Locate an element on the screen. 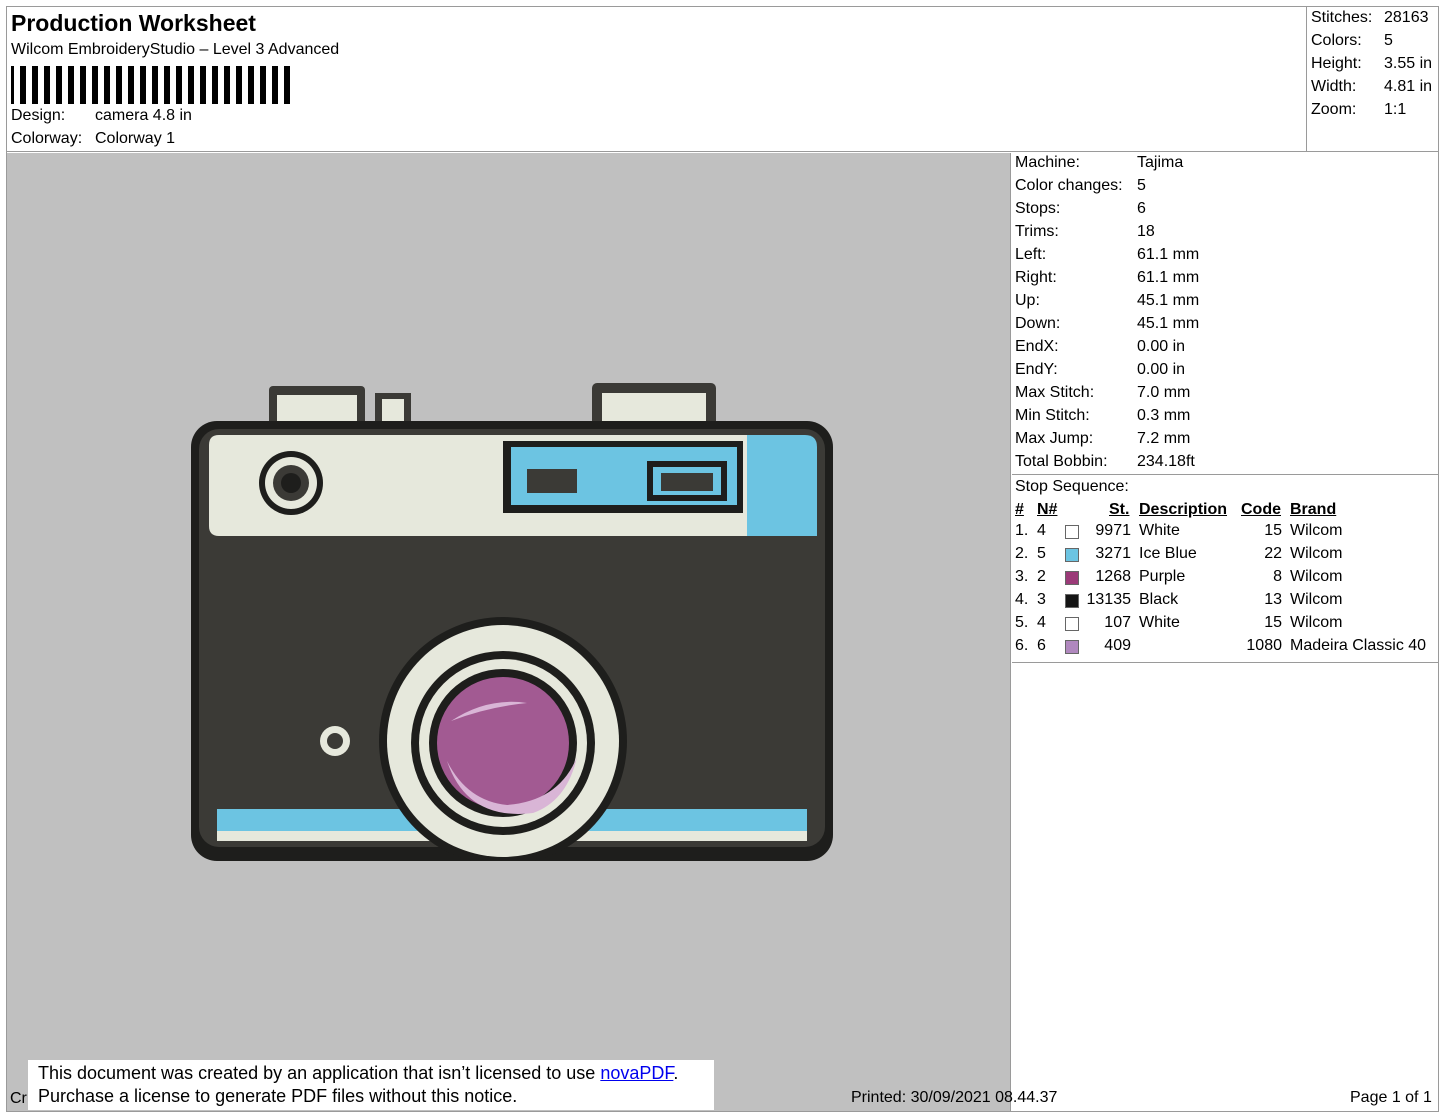  machine-info-row: Color changes: 5 is located at coordinates (1225, 187).